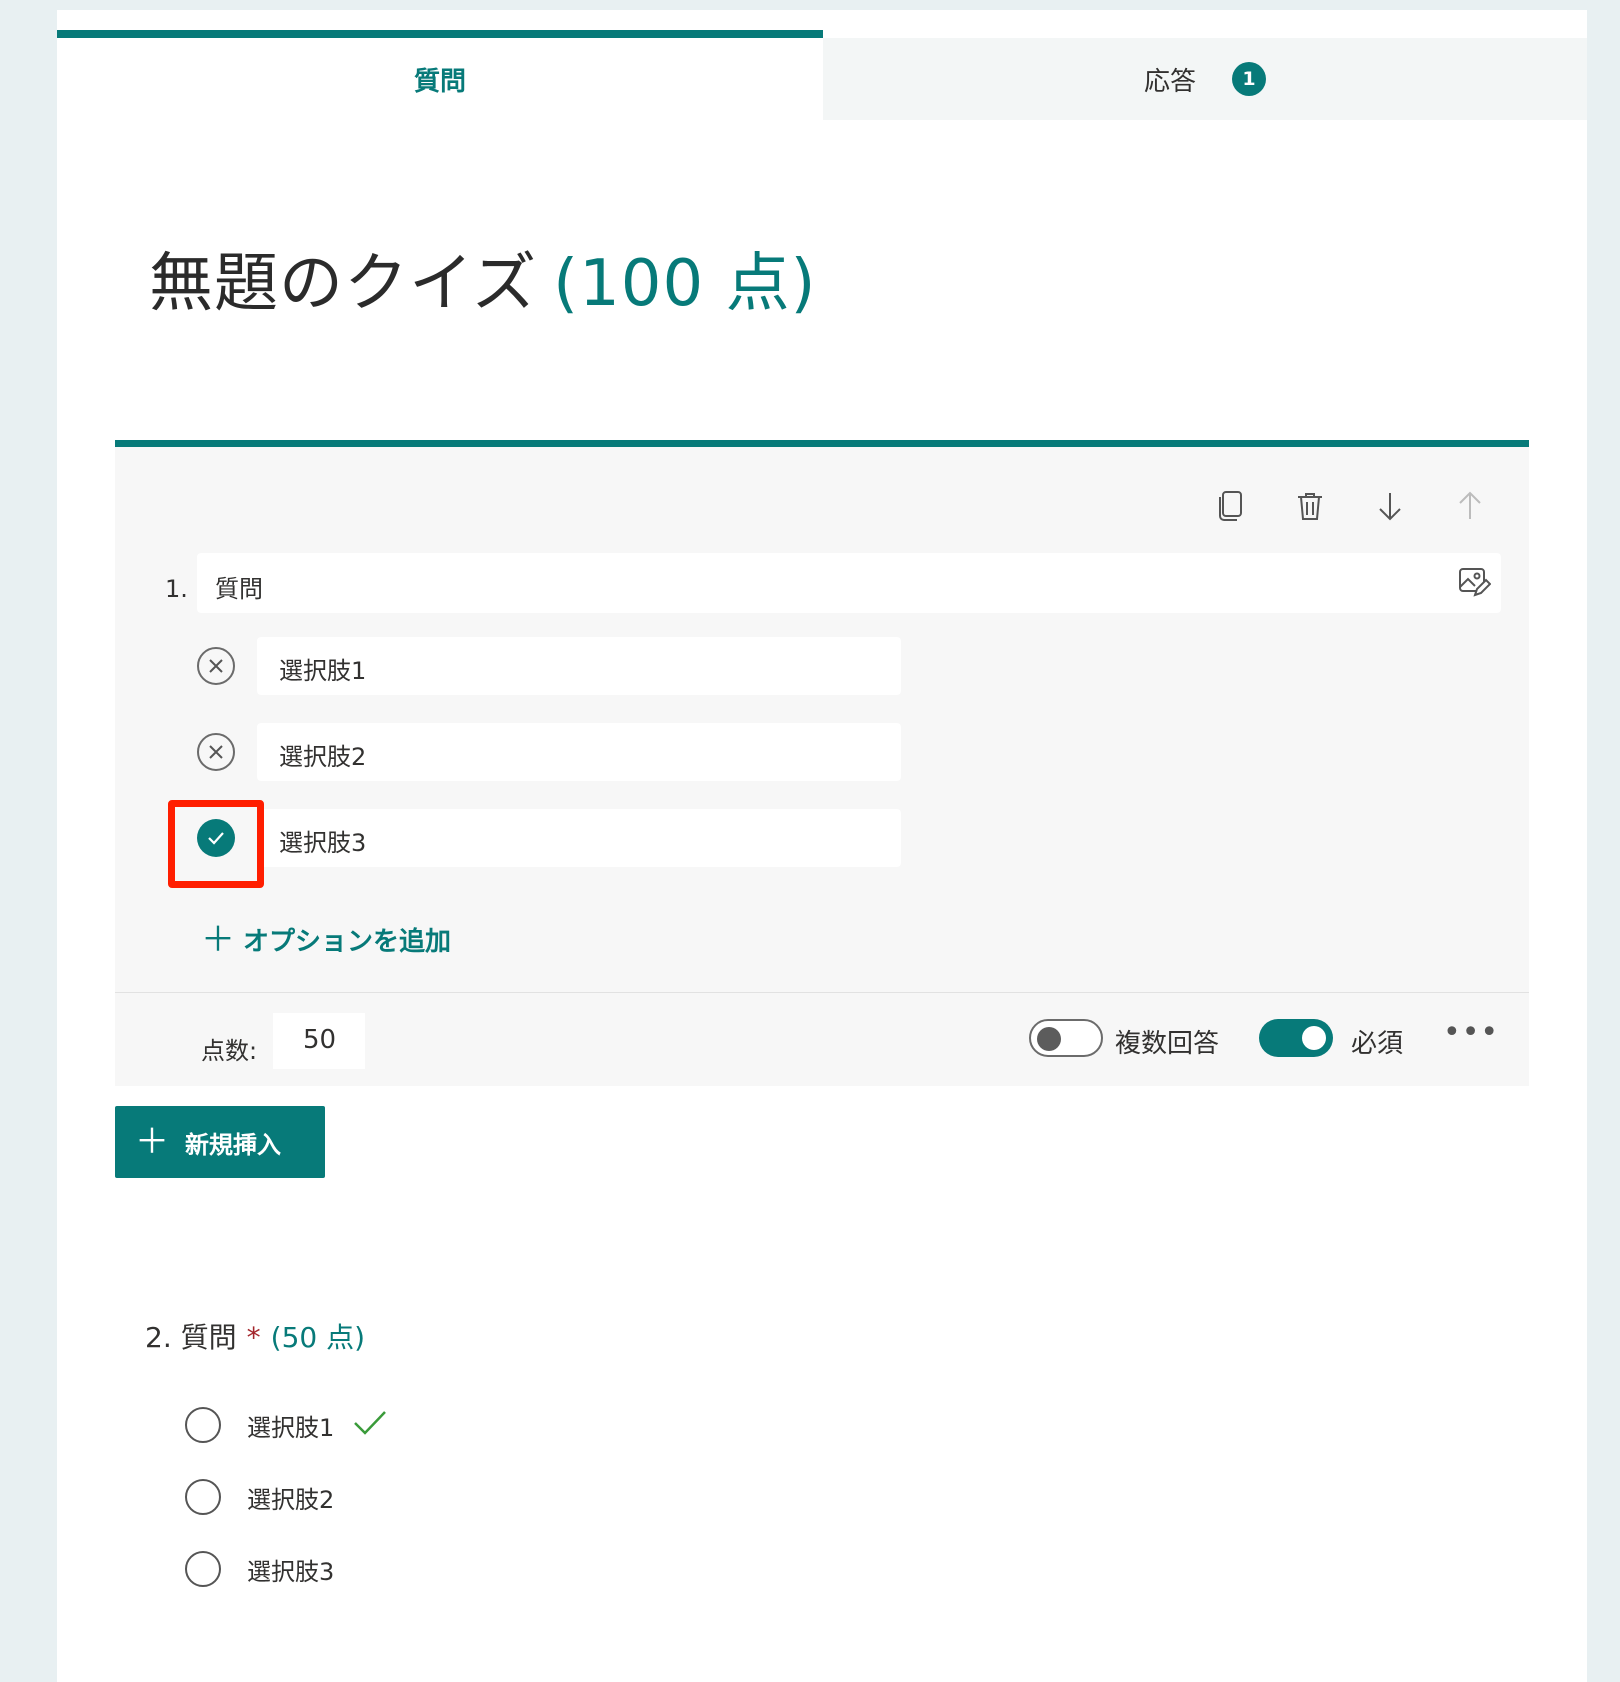  I want to click on question-toolbar, so click(1350, 506).